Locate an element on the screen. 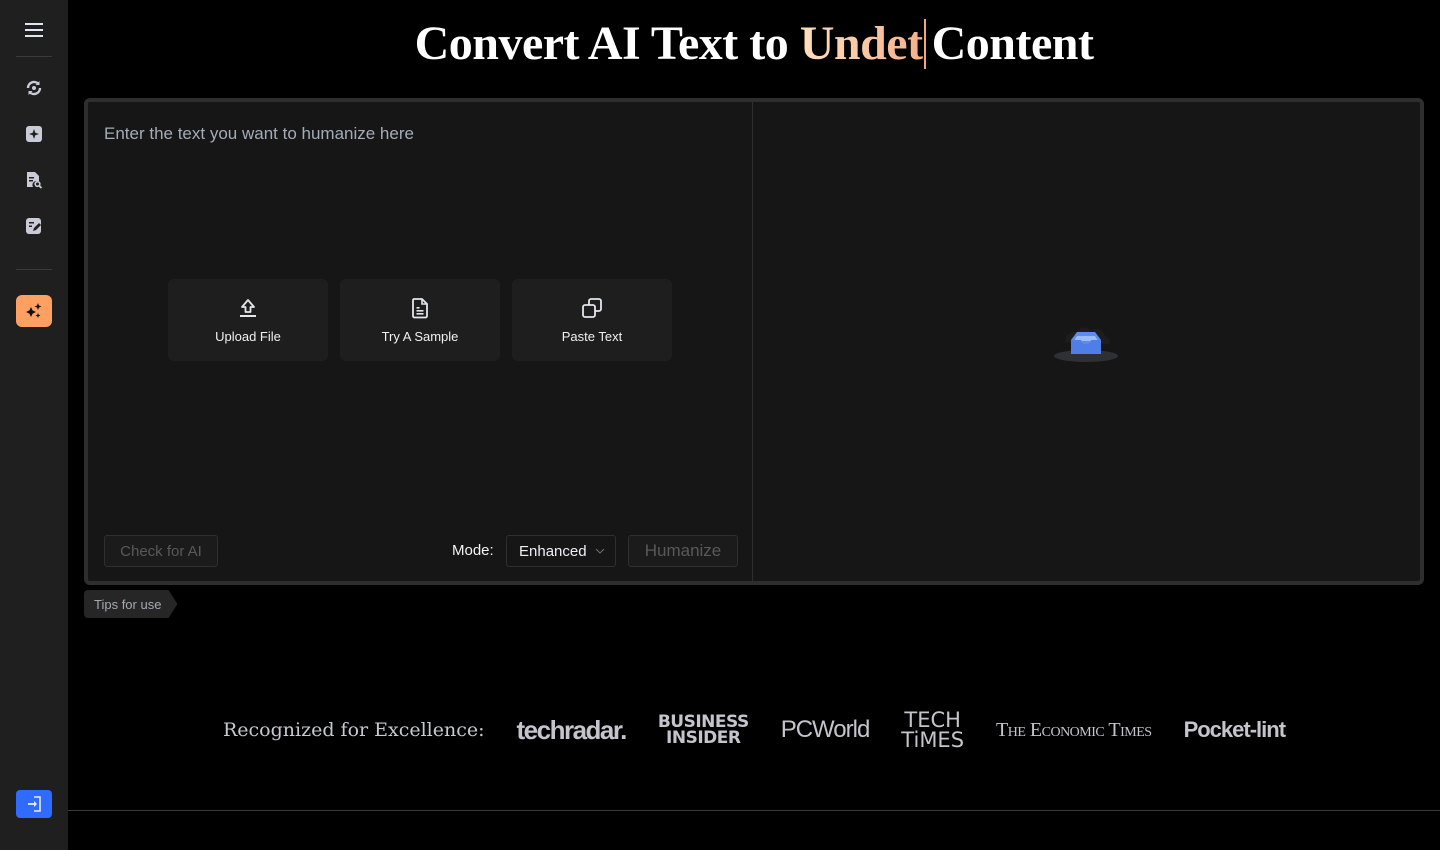 The width and height of the screenshot is (1440, 850). logo-line: TiMES is located at coordinates (933, 740).